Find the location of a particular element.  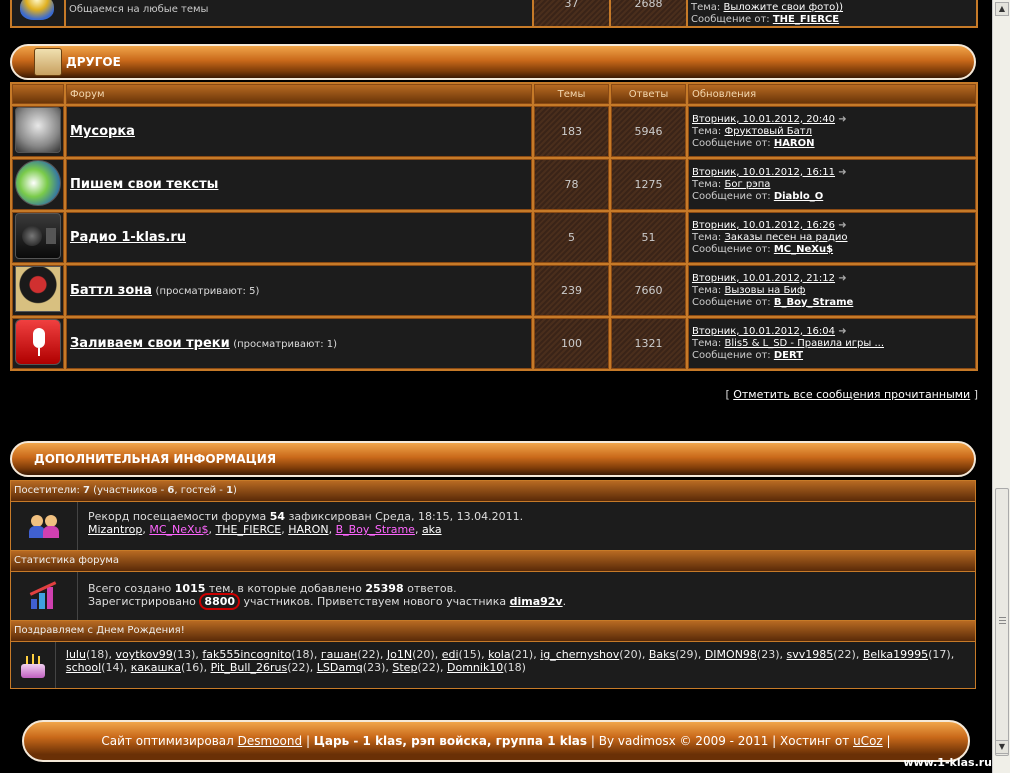

forum-link: Пишем свои тексты is located at coordinates (144, 184).